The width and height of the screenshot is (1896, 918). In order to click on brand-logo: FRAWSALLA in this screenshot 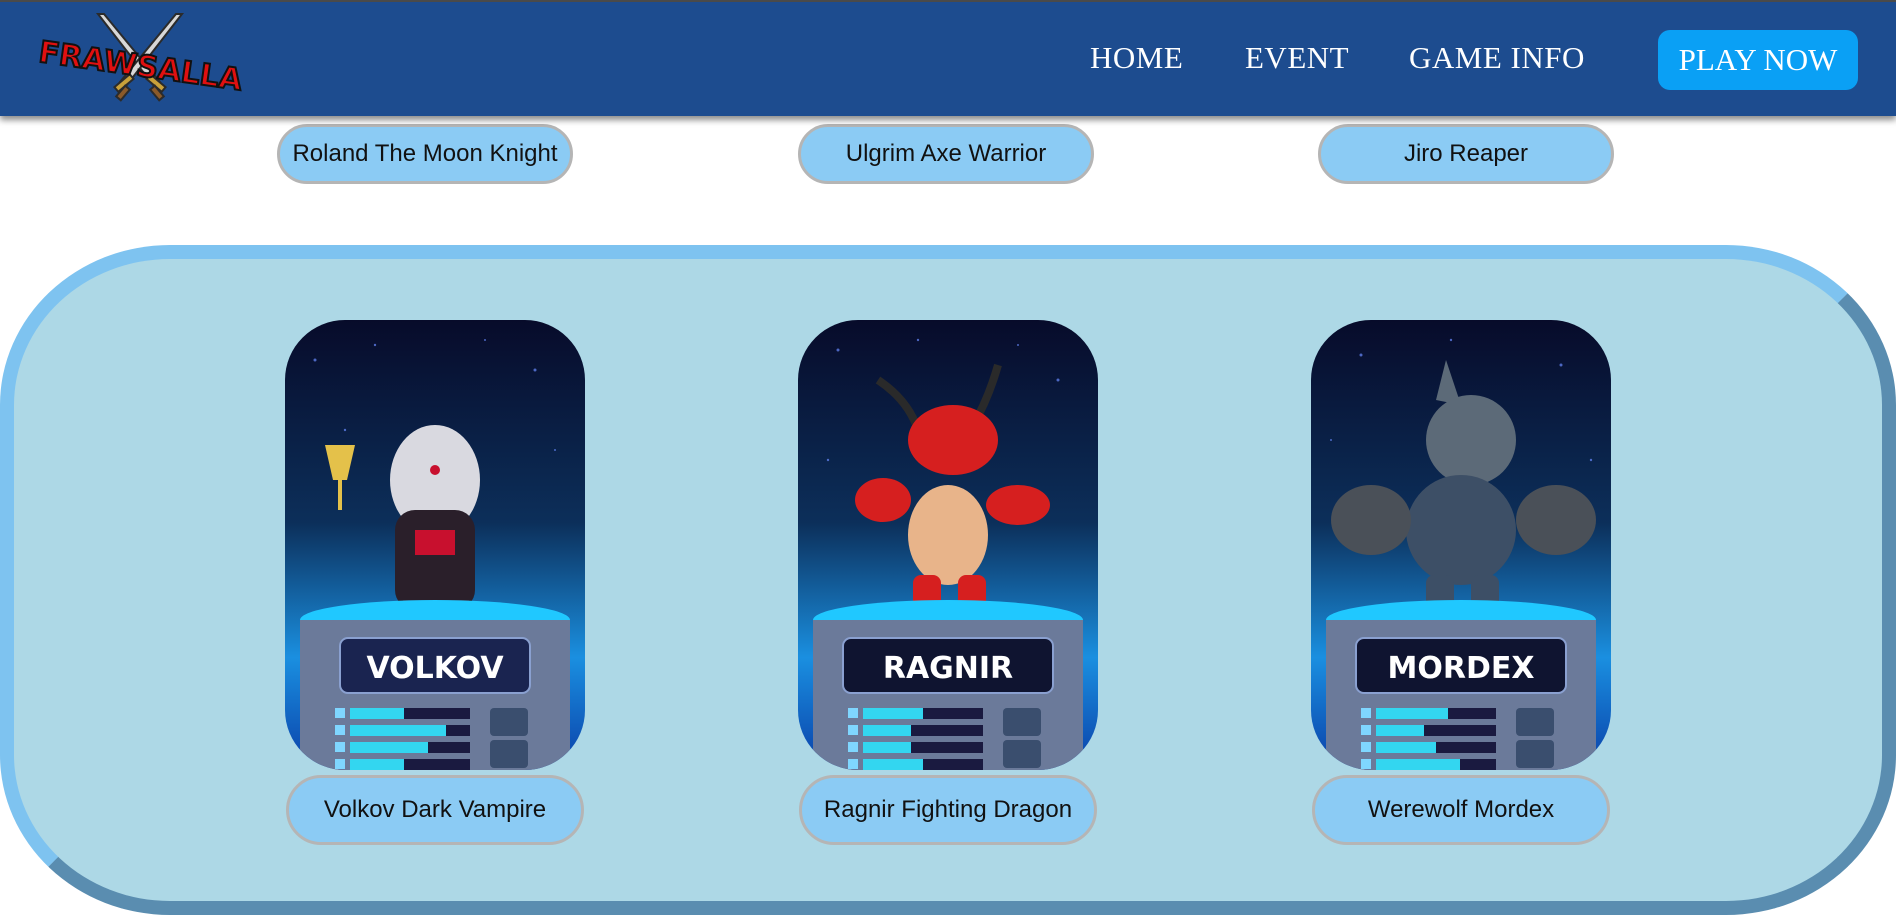, I will do `click(141, 58)`.